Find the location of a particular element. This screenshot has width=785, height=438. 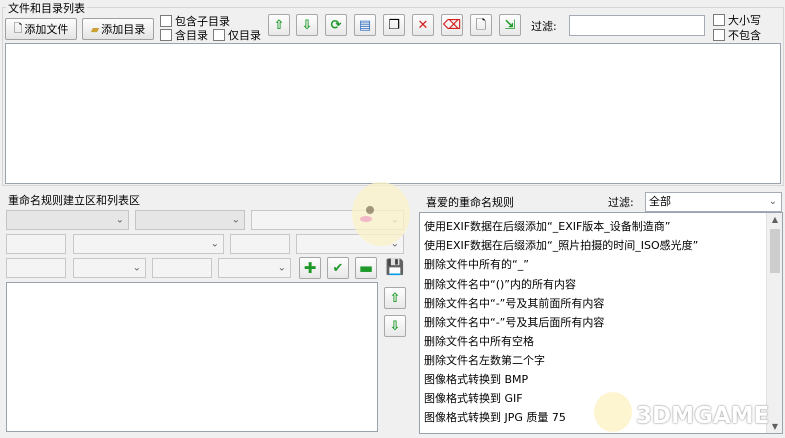

delete-icon: ✕ is located at coordinates (423, 25).